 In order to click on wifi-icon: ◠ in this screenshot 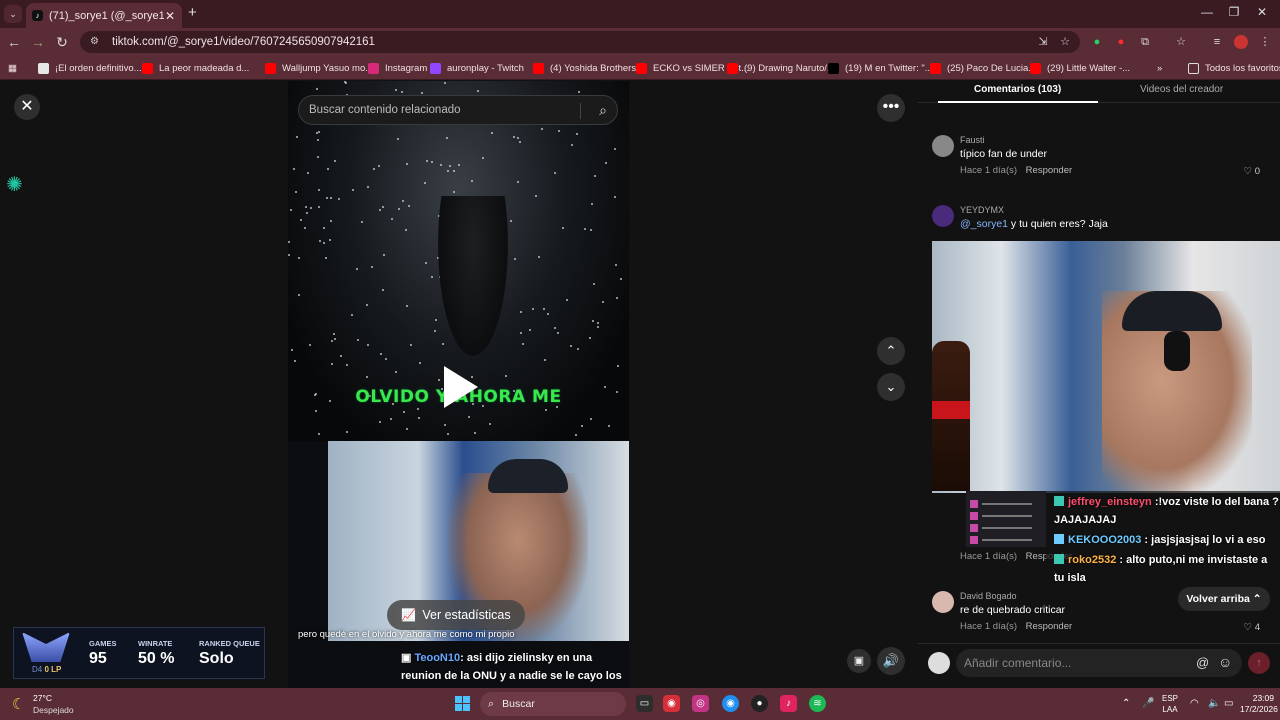, I will do `click(1194, 703)`.